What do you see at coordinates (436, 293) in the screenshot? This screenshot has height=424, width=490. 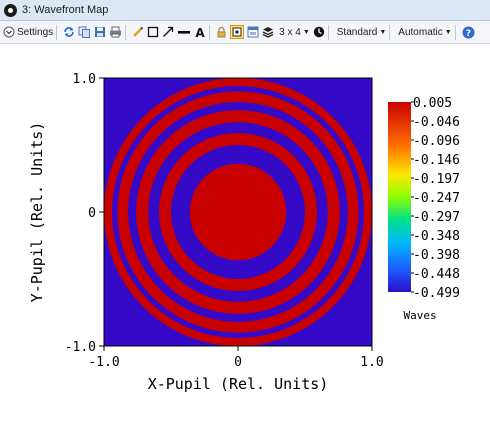 I see `colorbar-tick-label: -0.499` at bounding box center [436, 293].